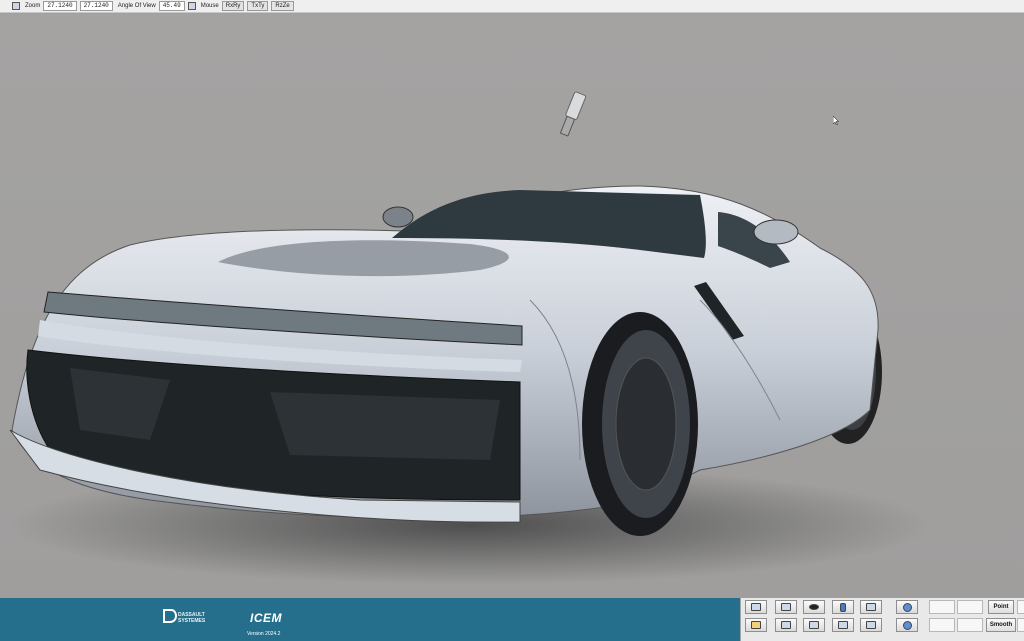 The height and width of the screenshot is (641, 1024). I want to click on move-button, so click(786, 625).